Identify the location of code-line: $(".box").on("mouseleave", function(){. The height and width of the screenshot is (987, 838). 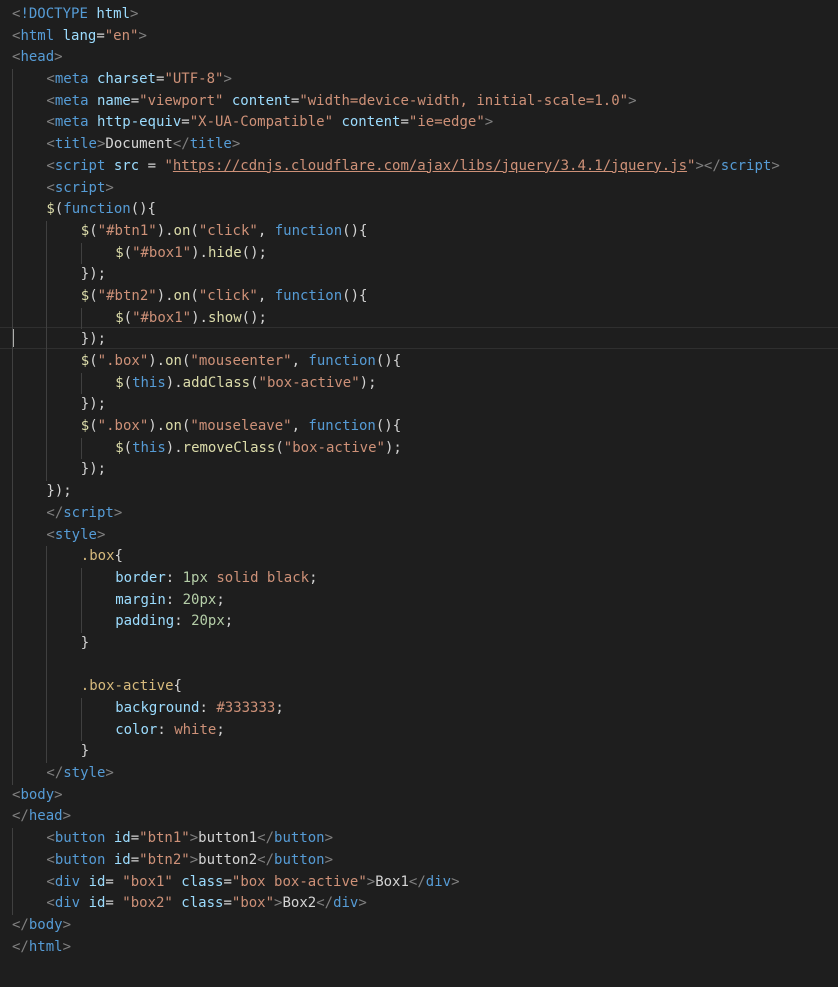
(396, 427).